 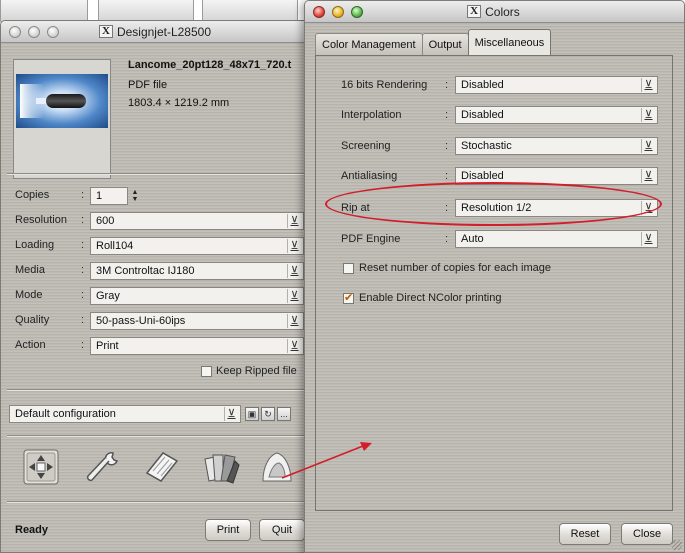 I want to click on colors-titlebar: X Colors, so click(x=494, y=12).